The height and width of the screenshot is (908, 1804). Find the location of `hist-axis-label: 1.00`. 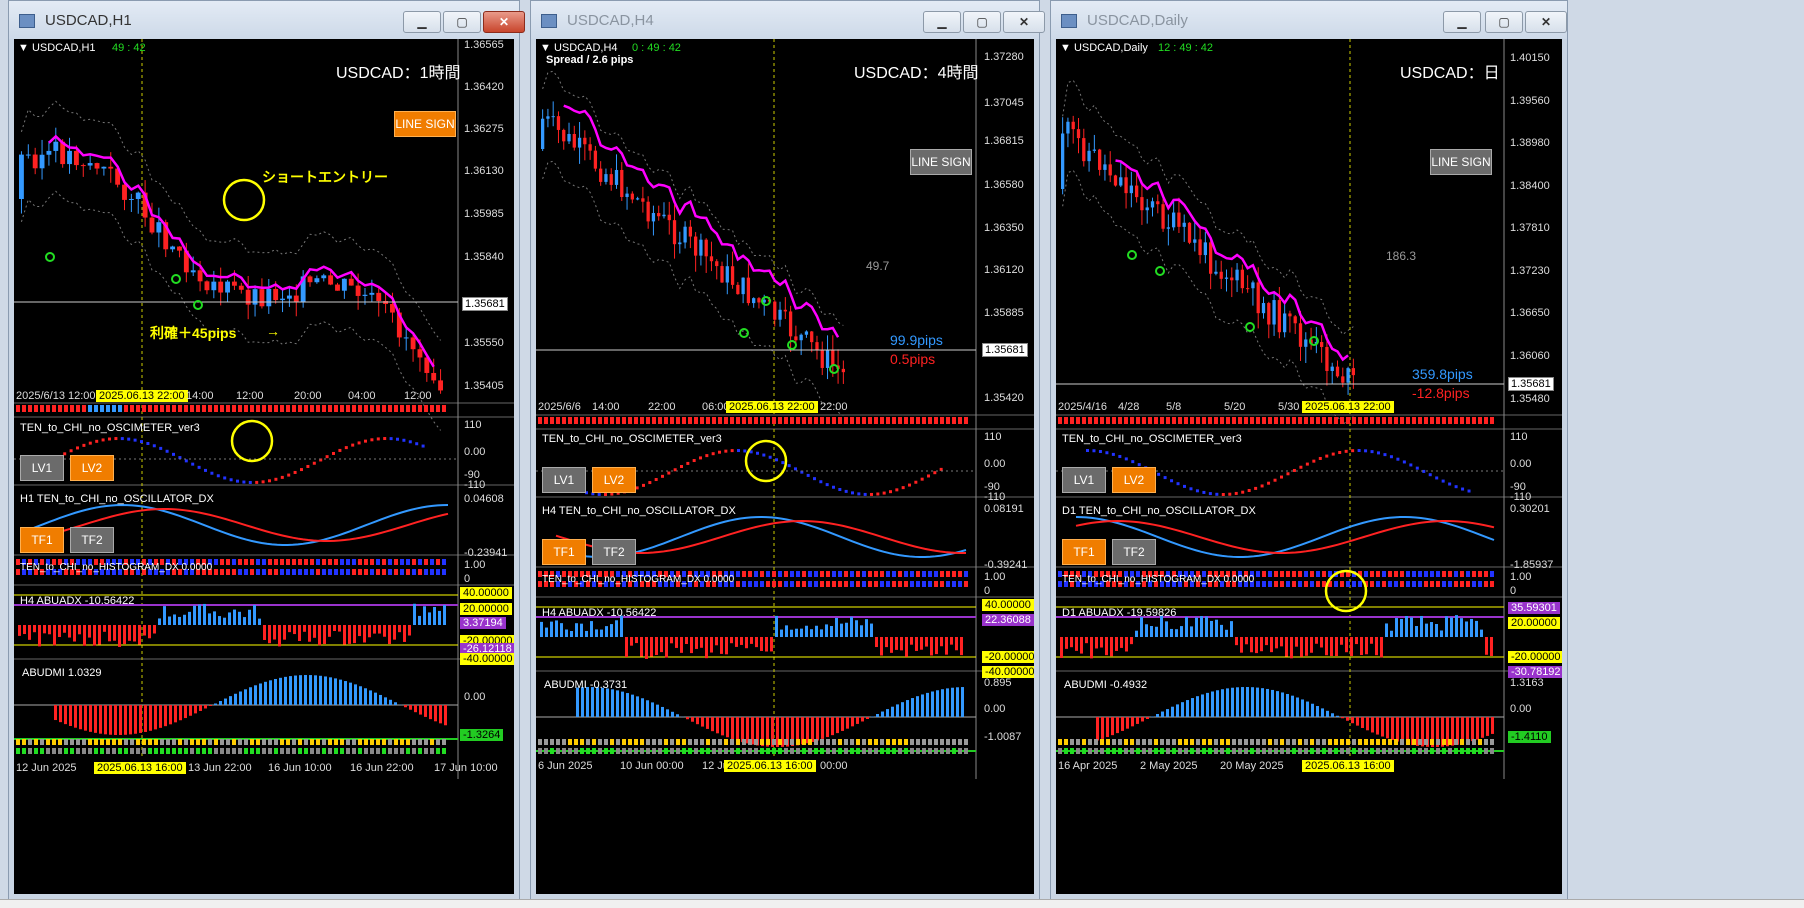

hist-axis-label: 1.00 is located at coordinates (475, 565).